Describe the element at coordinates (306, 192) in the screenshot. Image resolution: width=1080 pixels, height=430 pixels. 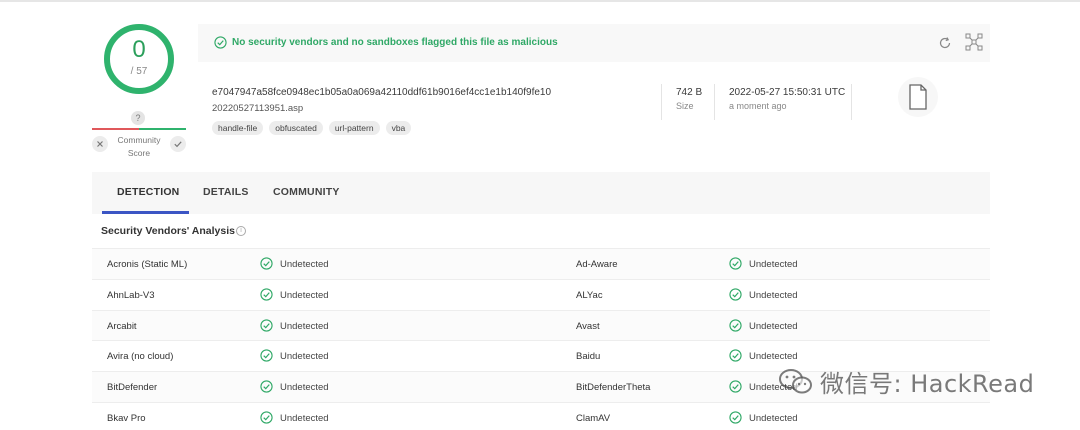
I see `tab-community: COMMUNITY` at that location.